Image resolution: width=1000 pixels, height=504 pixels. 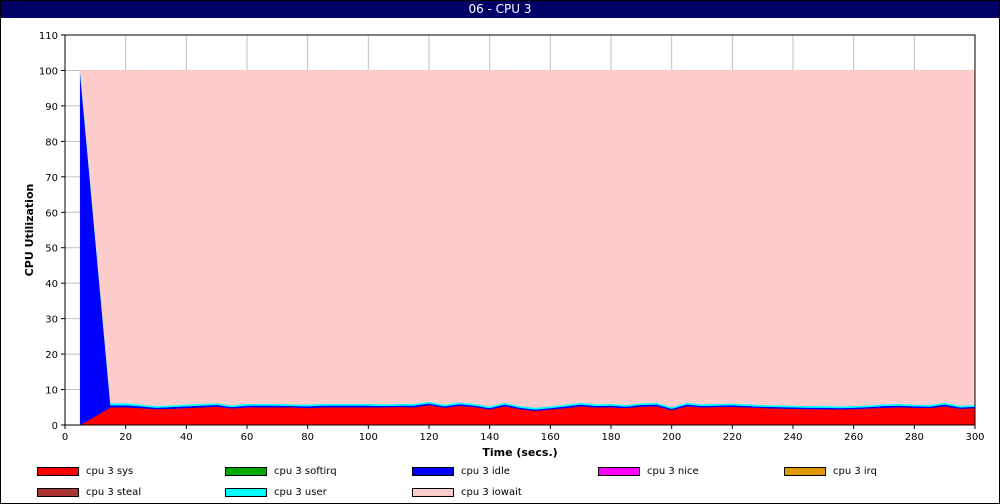 I want to click on y-tick-label: 30, so click(x=51, y=320).